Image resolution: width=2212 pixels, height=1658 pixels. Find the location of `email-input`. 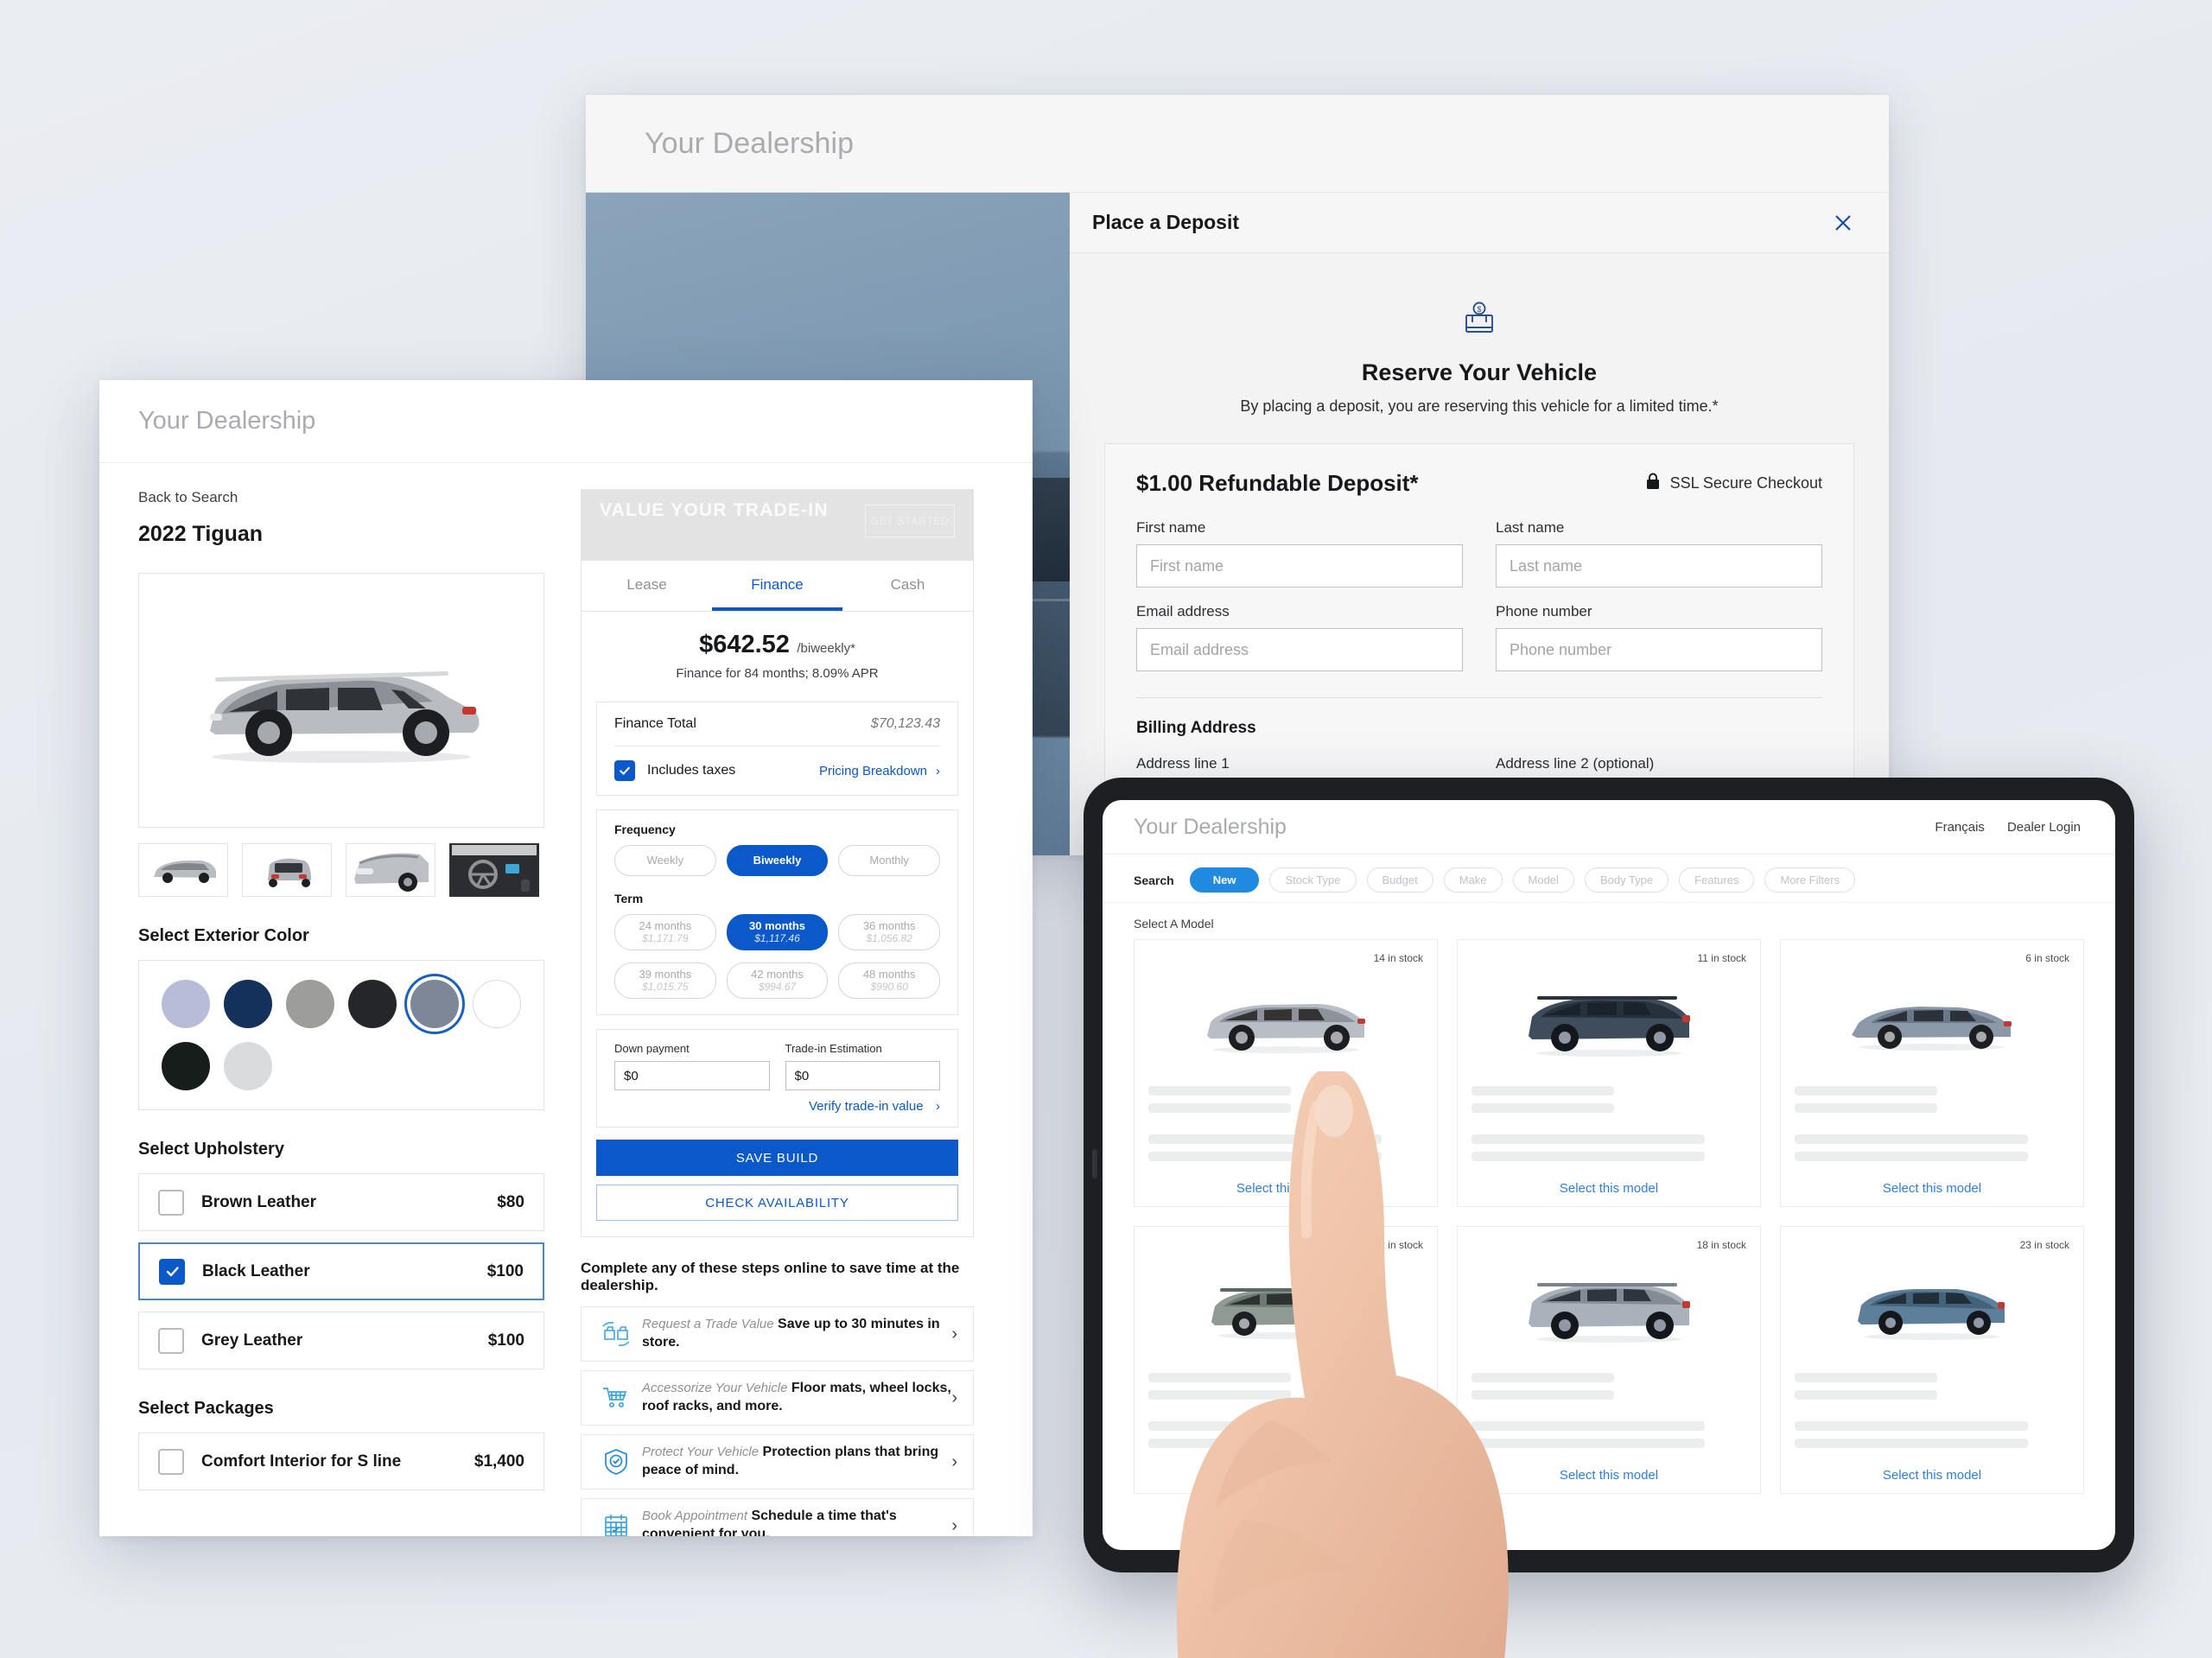

email-input is located at coordinates (1299, 649).